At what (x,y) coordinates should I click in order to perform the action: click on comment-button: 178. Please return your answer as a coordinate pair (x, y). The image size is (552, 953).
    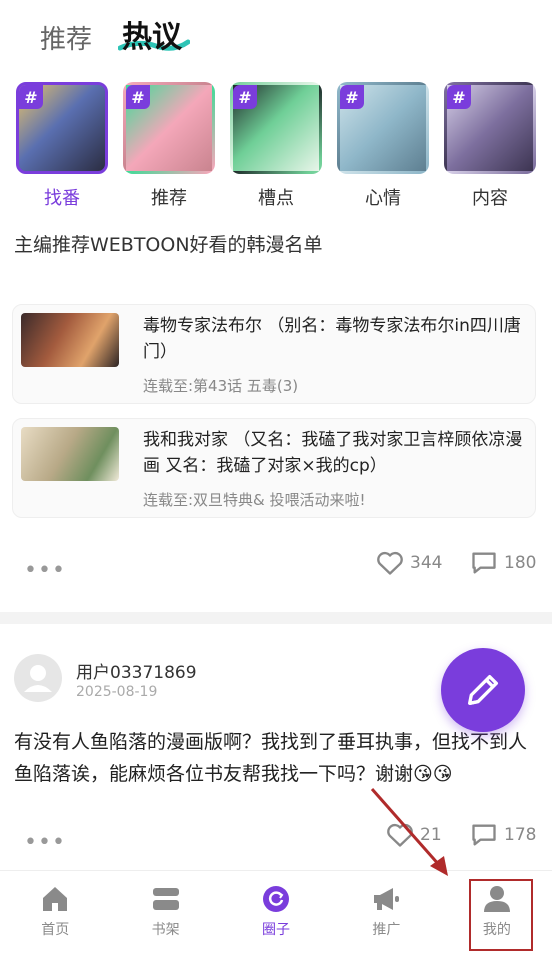
    Looking at the image, I should click on (503, 835).